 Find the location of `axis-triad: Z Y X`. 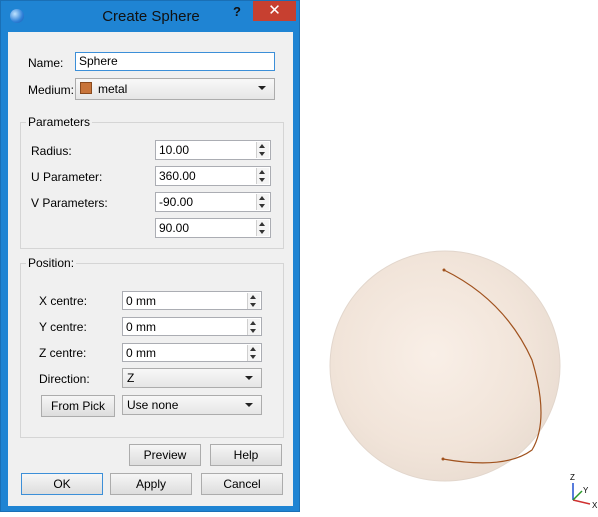

axis-triad: Z Y X is located at coordinates (584, 491).